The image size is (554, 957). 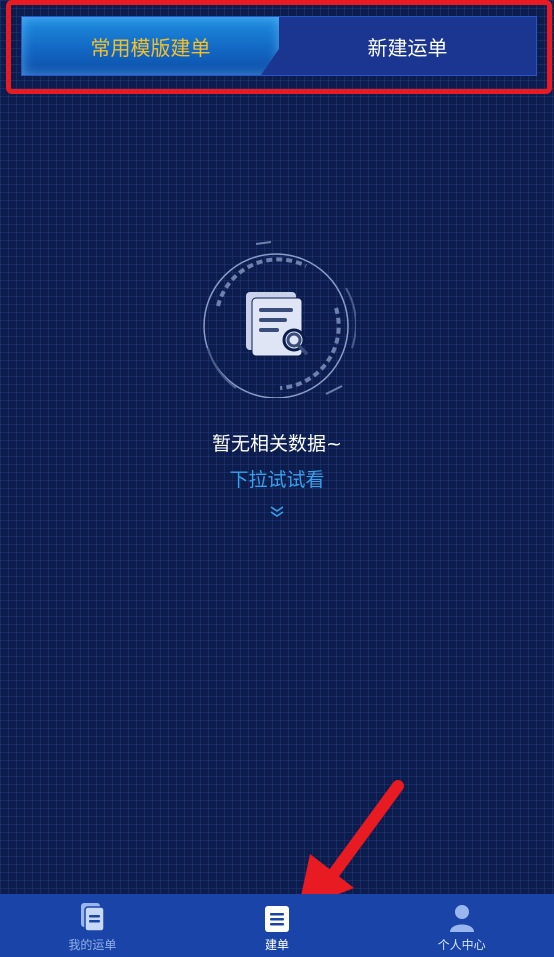 I want to click on nav-label-my-waybills: 我的运单, so click(x=92, y=945).